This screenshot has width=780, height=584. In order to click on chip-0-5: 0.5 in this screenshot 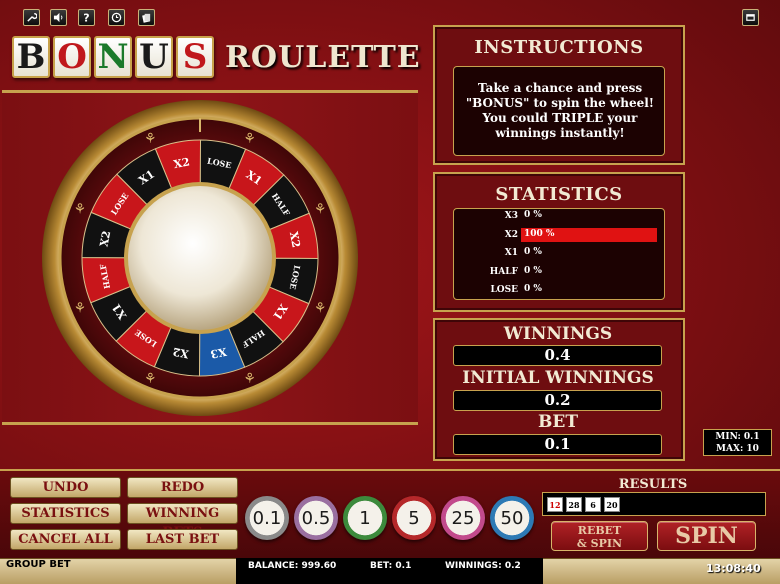, I will do `click(316, 518)`.